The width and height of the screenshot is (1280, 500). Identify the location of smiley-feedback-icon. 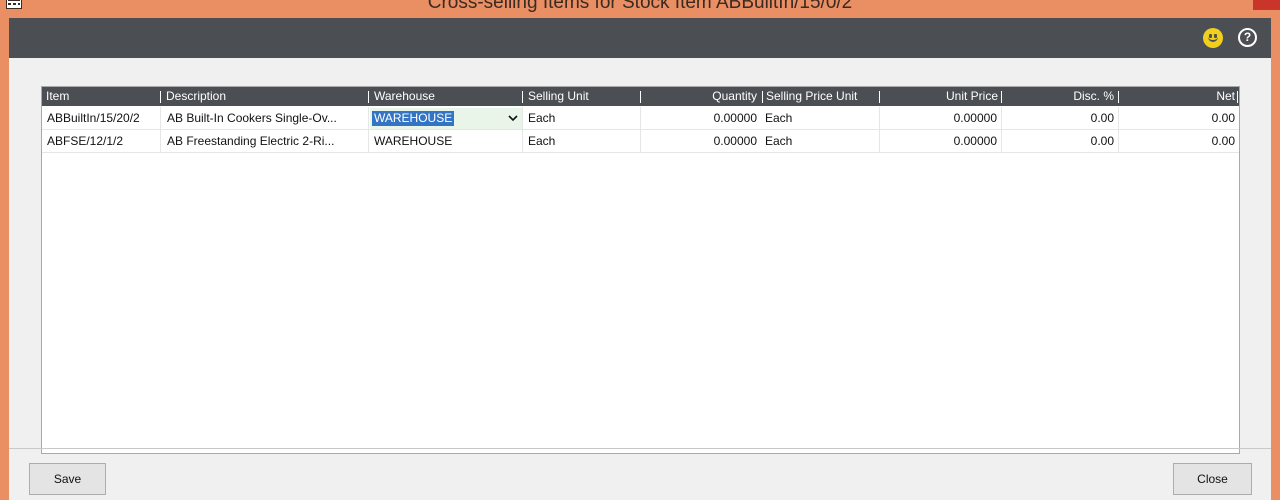
(1213, 38).